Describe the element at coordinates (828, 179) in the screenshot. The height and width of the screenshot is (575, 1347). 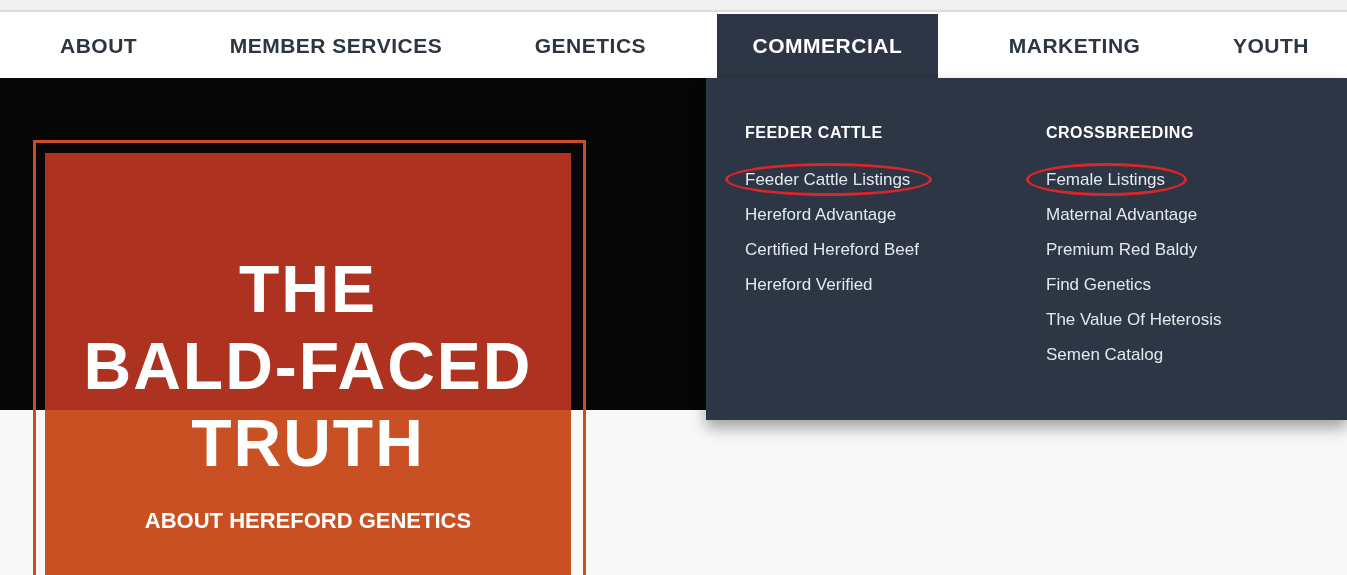
I see `menu-link: Feeder Cattle Listings` at that location.